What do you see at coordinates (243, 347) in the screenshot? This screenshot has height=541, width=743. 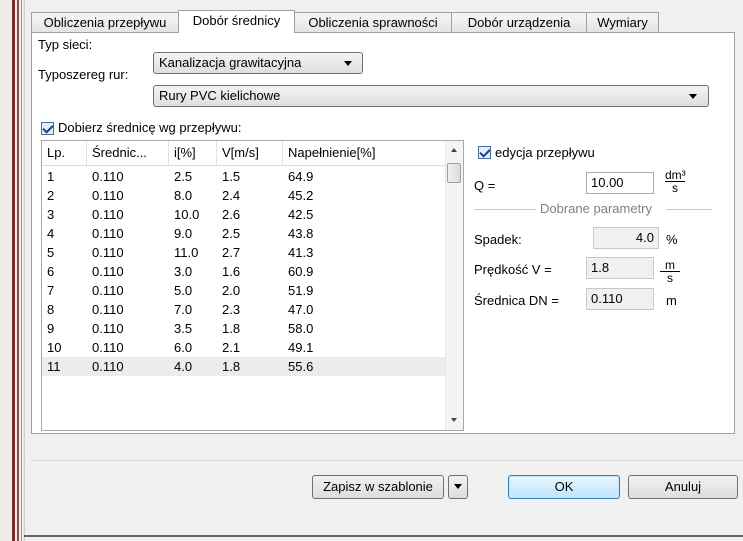 I see `table-row: 10 0.110 6.0 2.1 49.1` at bounding box center [243, 347].